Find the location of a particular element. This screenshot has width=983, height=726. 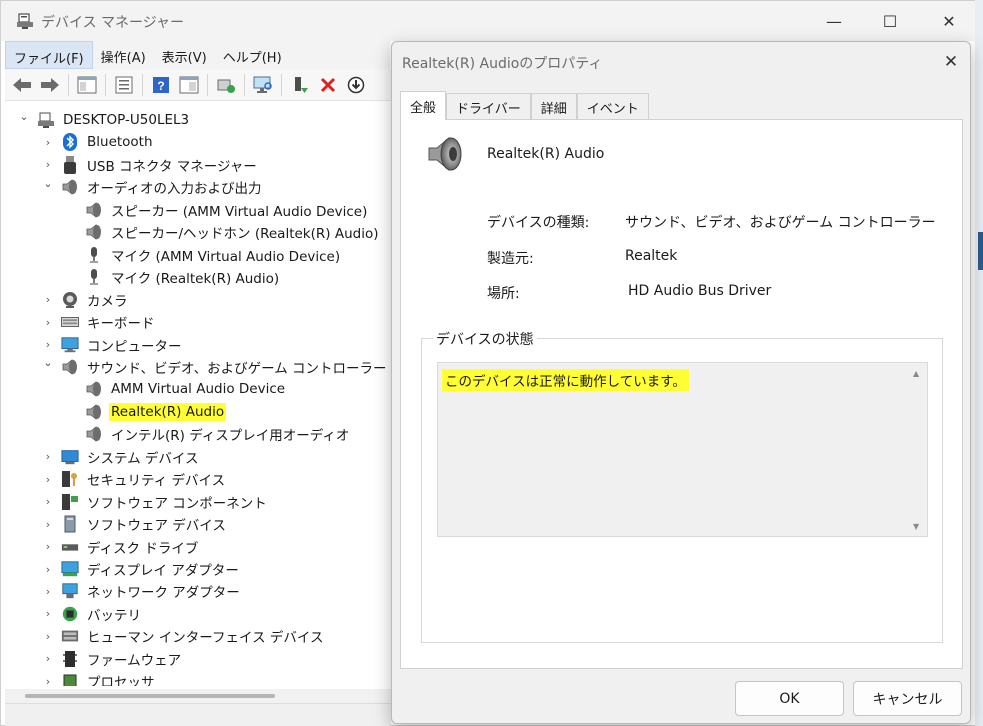

firmware-icon is located at coordinates (70, 659).